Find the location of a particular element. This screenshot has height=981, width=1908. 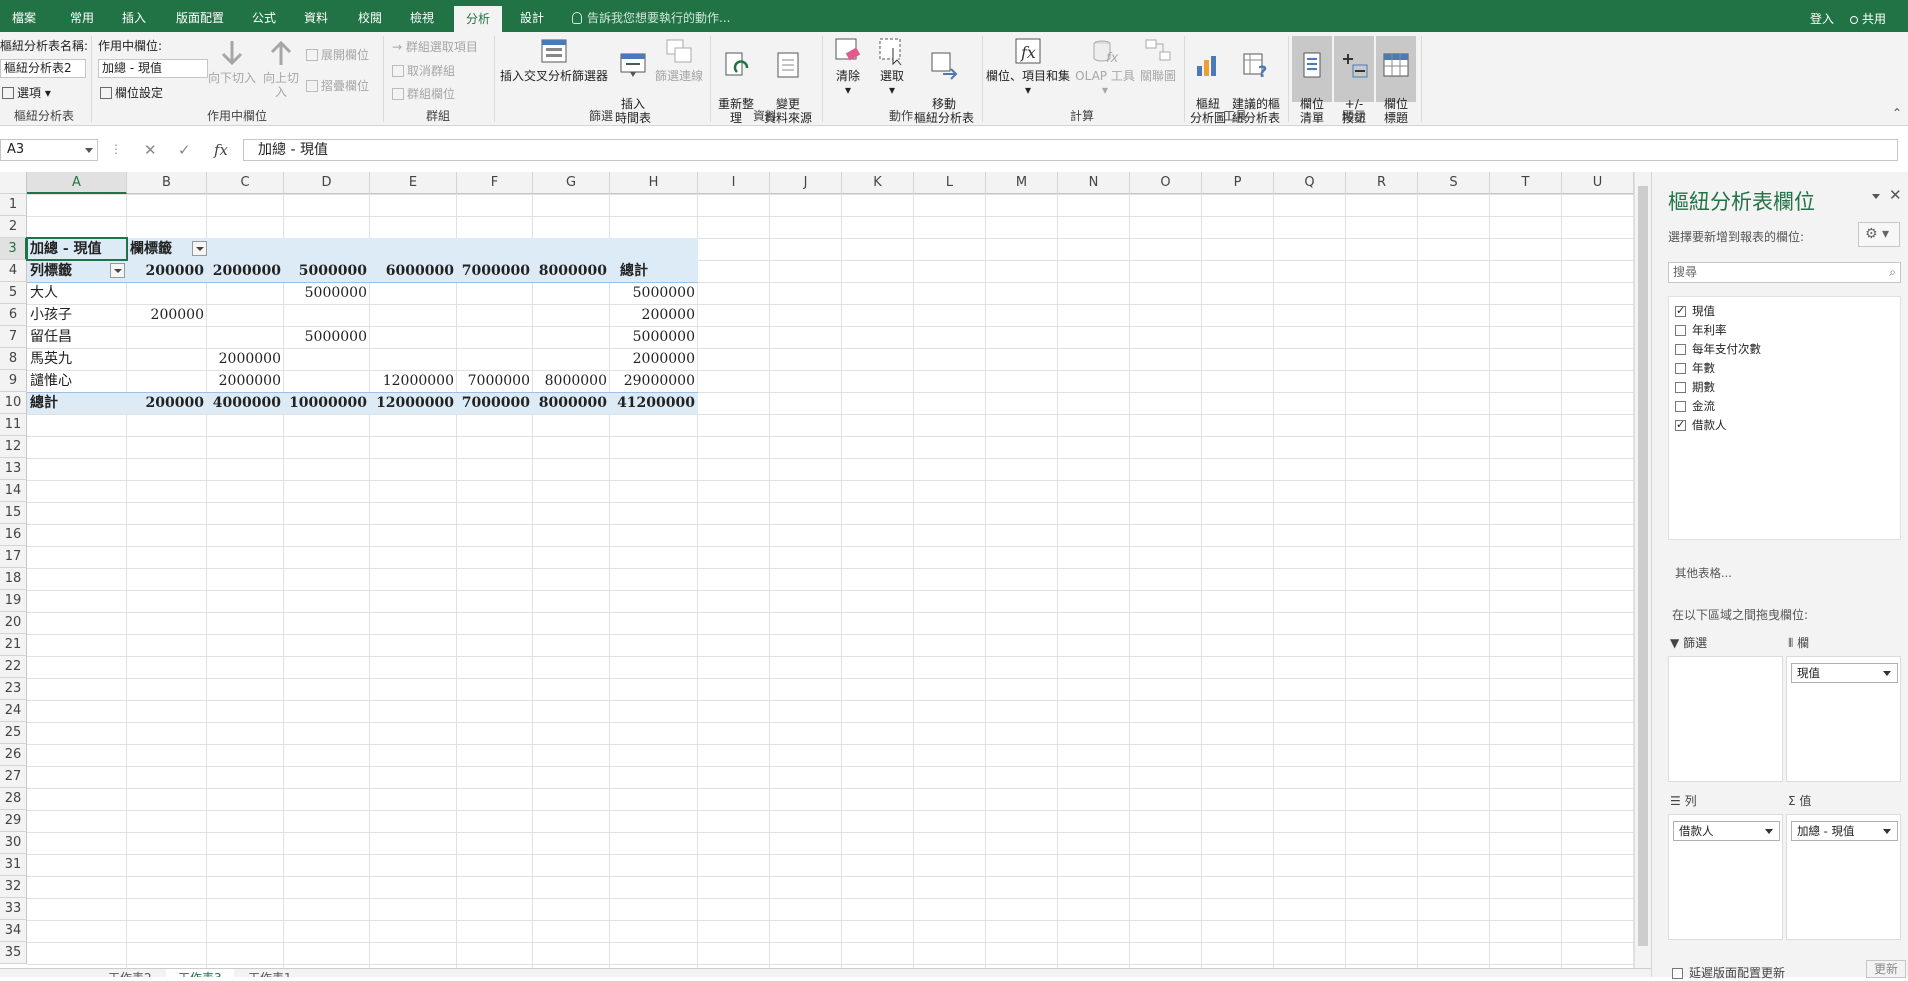

row-header: 22 is located at coordinates (13, 667).